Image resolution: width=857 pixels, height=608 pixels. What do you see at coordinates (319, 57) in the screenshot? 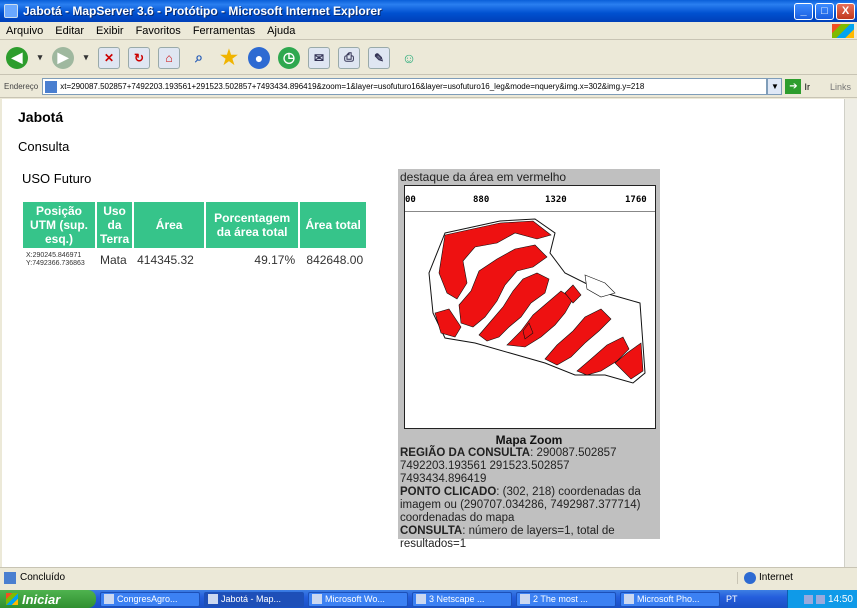
I see `mail-icon: ✉` at bounding box center [319, 57].